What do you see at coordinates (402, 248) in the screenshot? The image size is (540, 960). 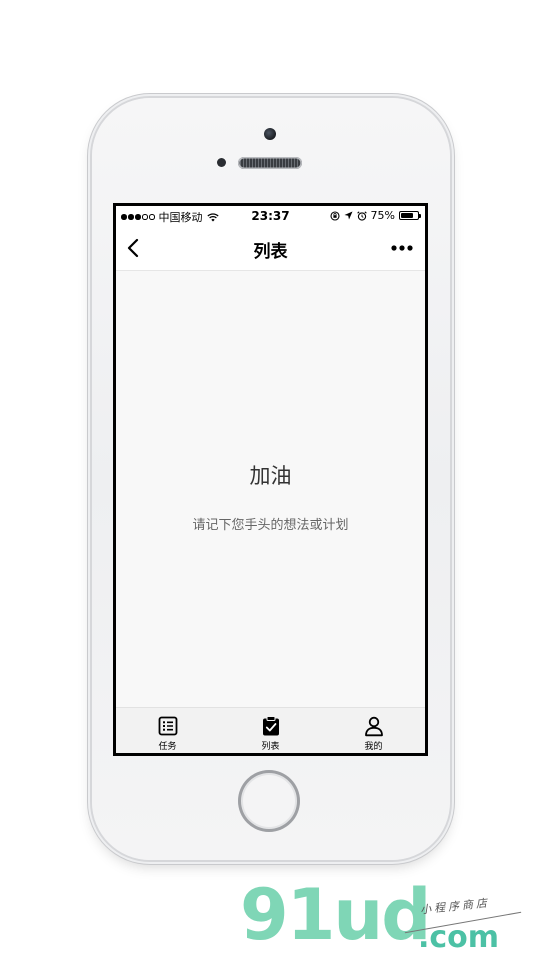 I see `more-horizontal-icon` at bounding box center [402, 248].